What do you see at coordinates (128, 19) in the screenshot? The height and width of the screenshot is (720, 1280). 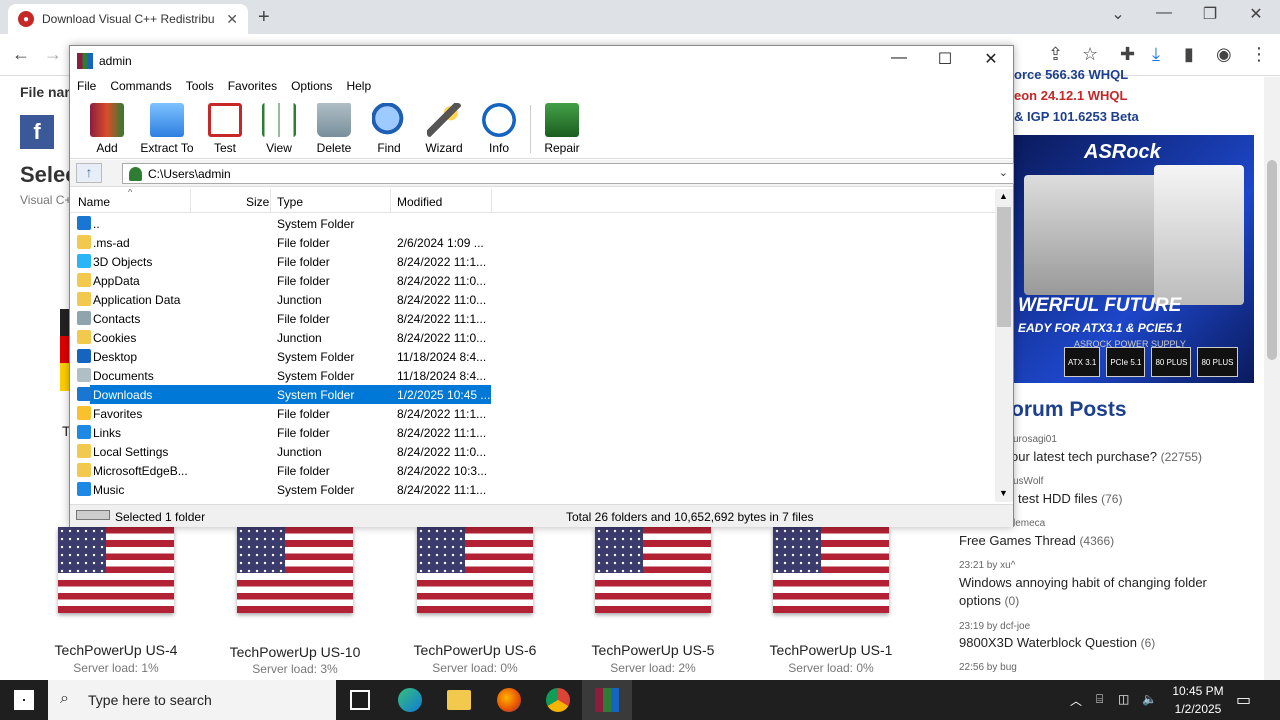 I see `browser-tab: ● Download Visual C++ Redistribu ✕` at bounding box center [128, 19].